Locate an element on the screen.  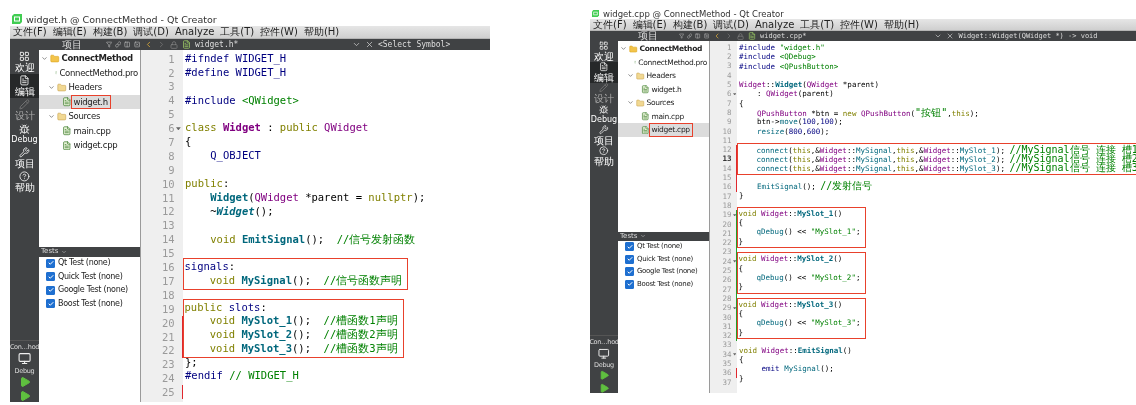
tree-item: widget.h is located at coordinates (89, 101).